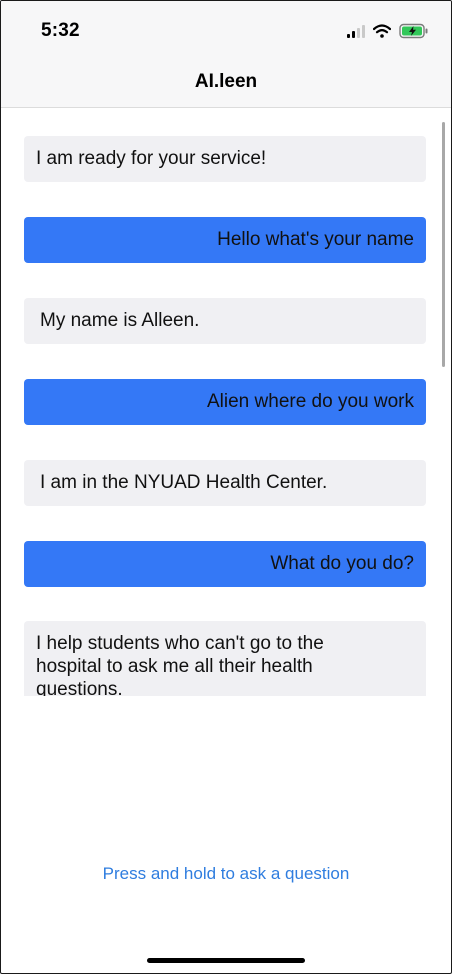 The height and width of the screenshot is (974, 452). I want to click on wifi-icon, so click(382, 31).